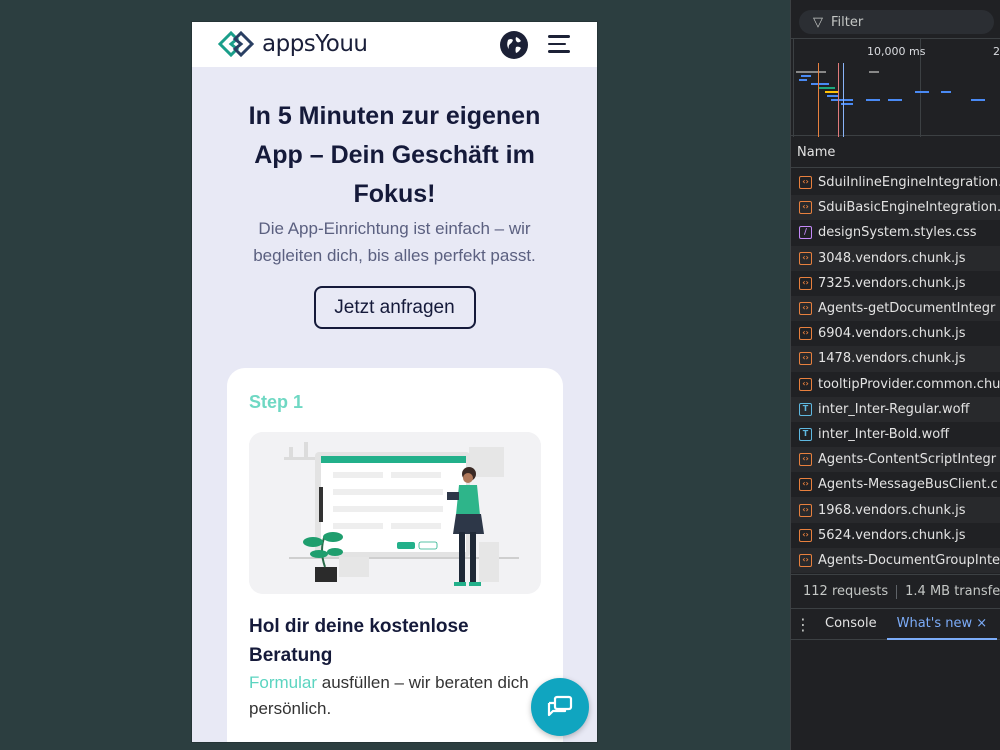 This screenshot has height=750, width=1000. What do you see at coordinates (896, 22) in the screenshot?
I see `filter-input: ▽ Filter` at bounding box center [896, 22].